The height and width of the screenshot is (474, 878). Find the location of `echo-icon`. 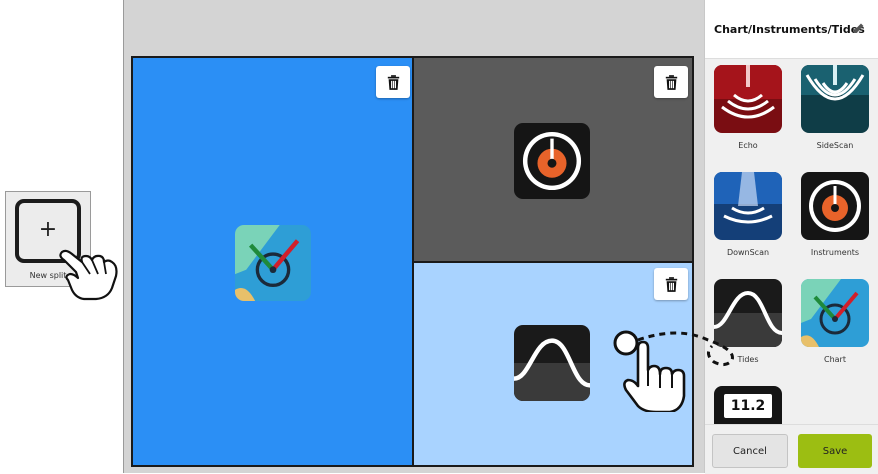

echo-icon is located at coordinates (748, 99).